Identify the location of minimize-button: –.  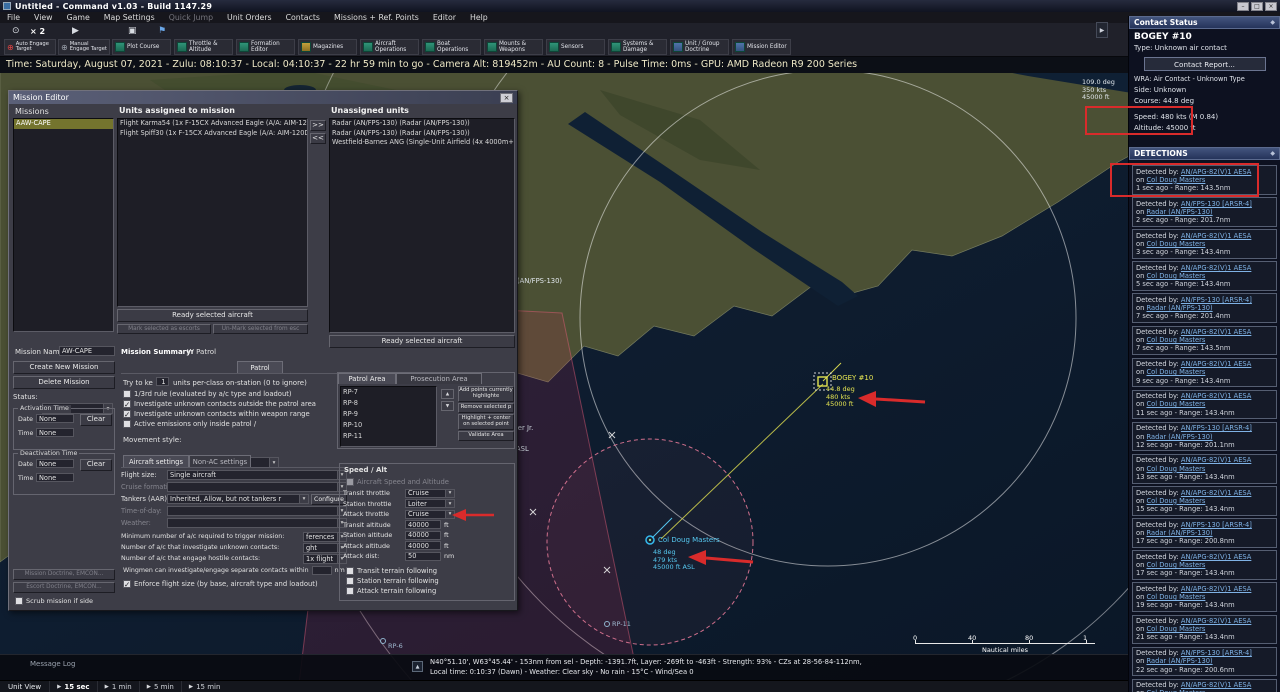
(1243, 6).